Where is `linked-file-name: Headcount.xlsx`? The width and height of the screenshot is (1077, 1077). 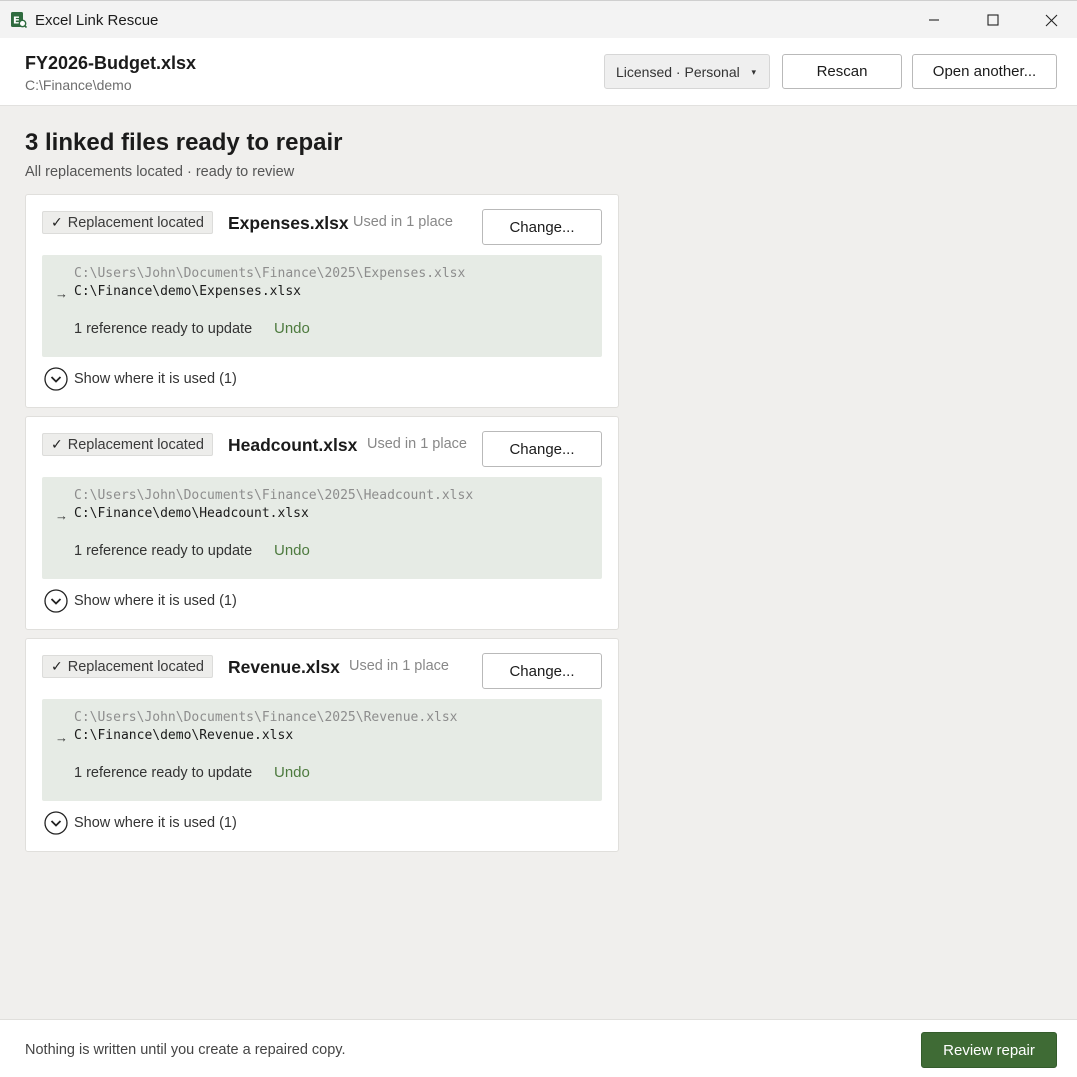 linked-file-name: Headcount.xlsx is located at coordinates (293, 445).